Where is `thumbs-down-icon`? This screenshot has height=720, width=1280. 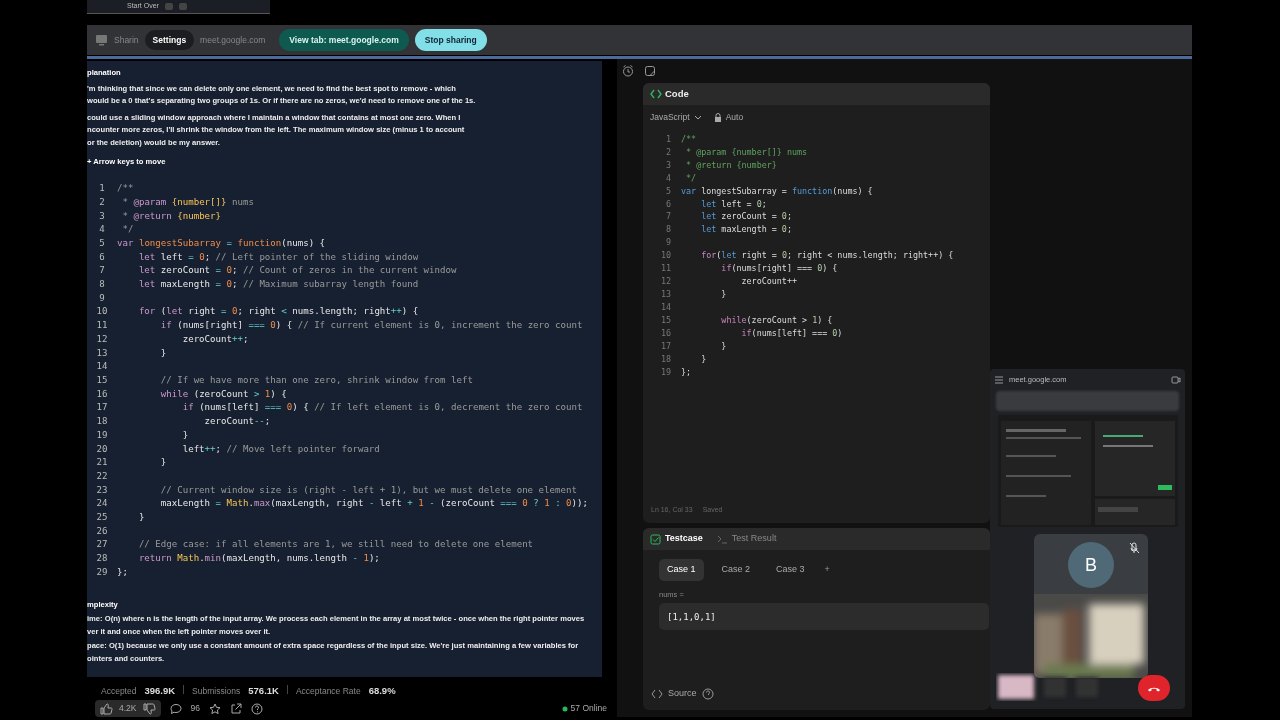
thumbs-down-icon is located at coordinates (149, 708).